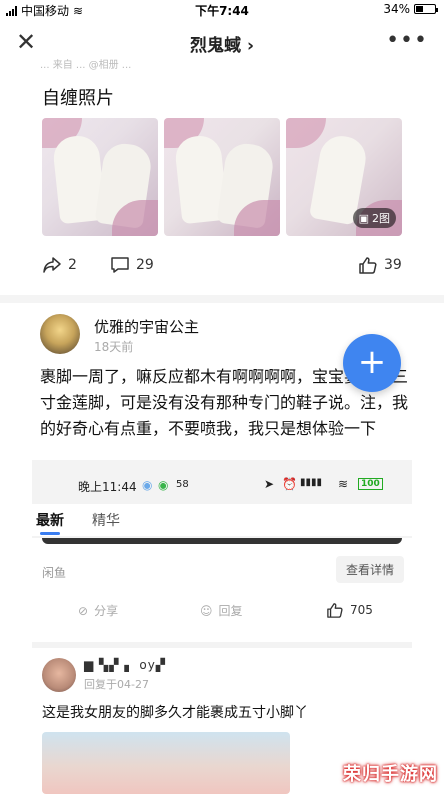 This screenshot has height=794, width=444. I want to click on inner-comment-body: 这是我女朋友的脚多久才能裹成五寸小脚丫, so click(175, 713).